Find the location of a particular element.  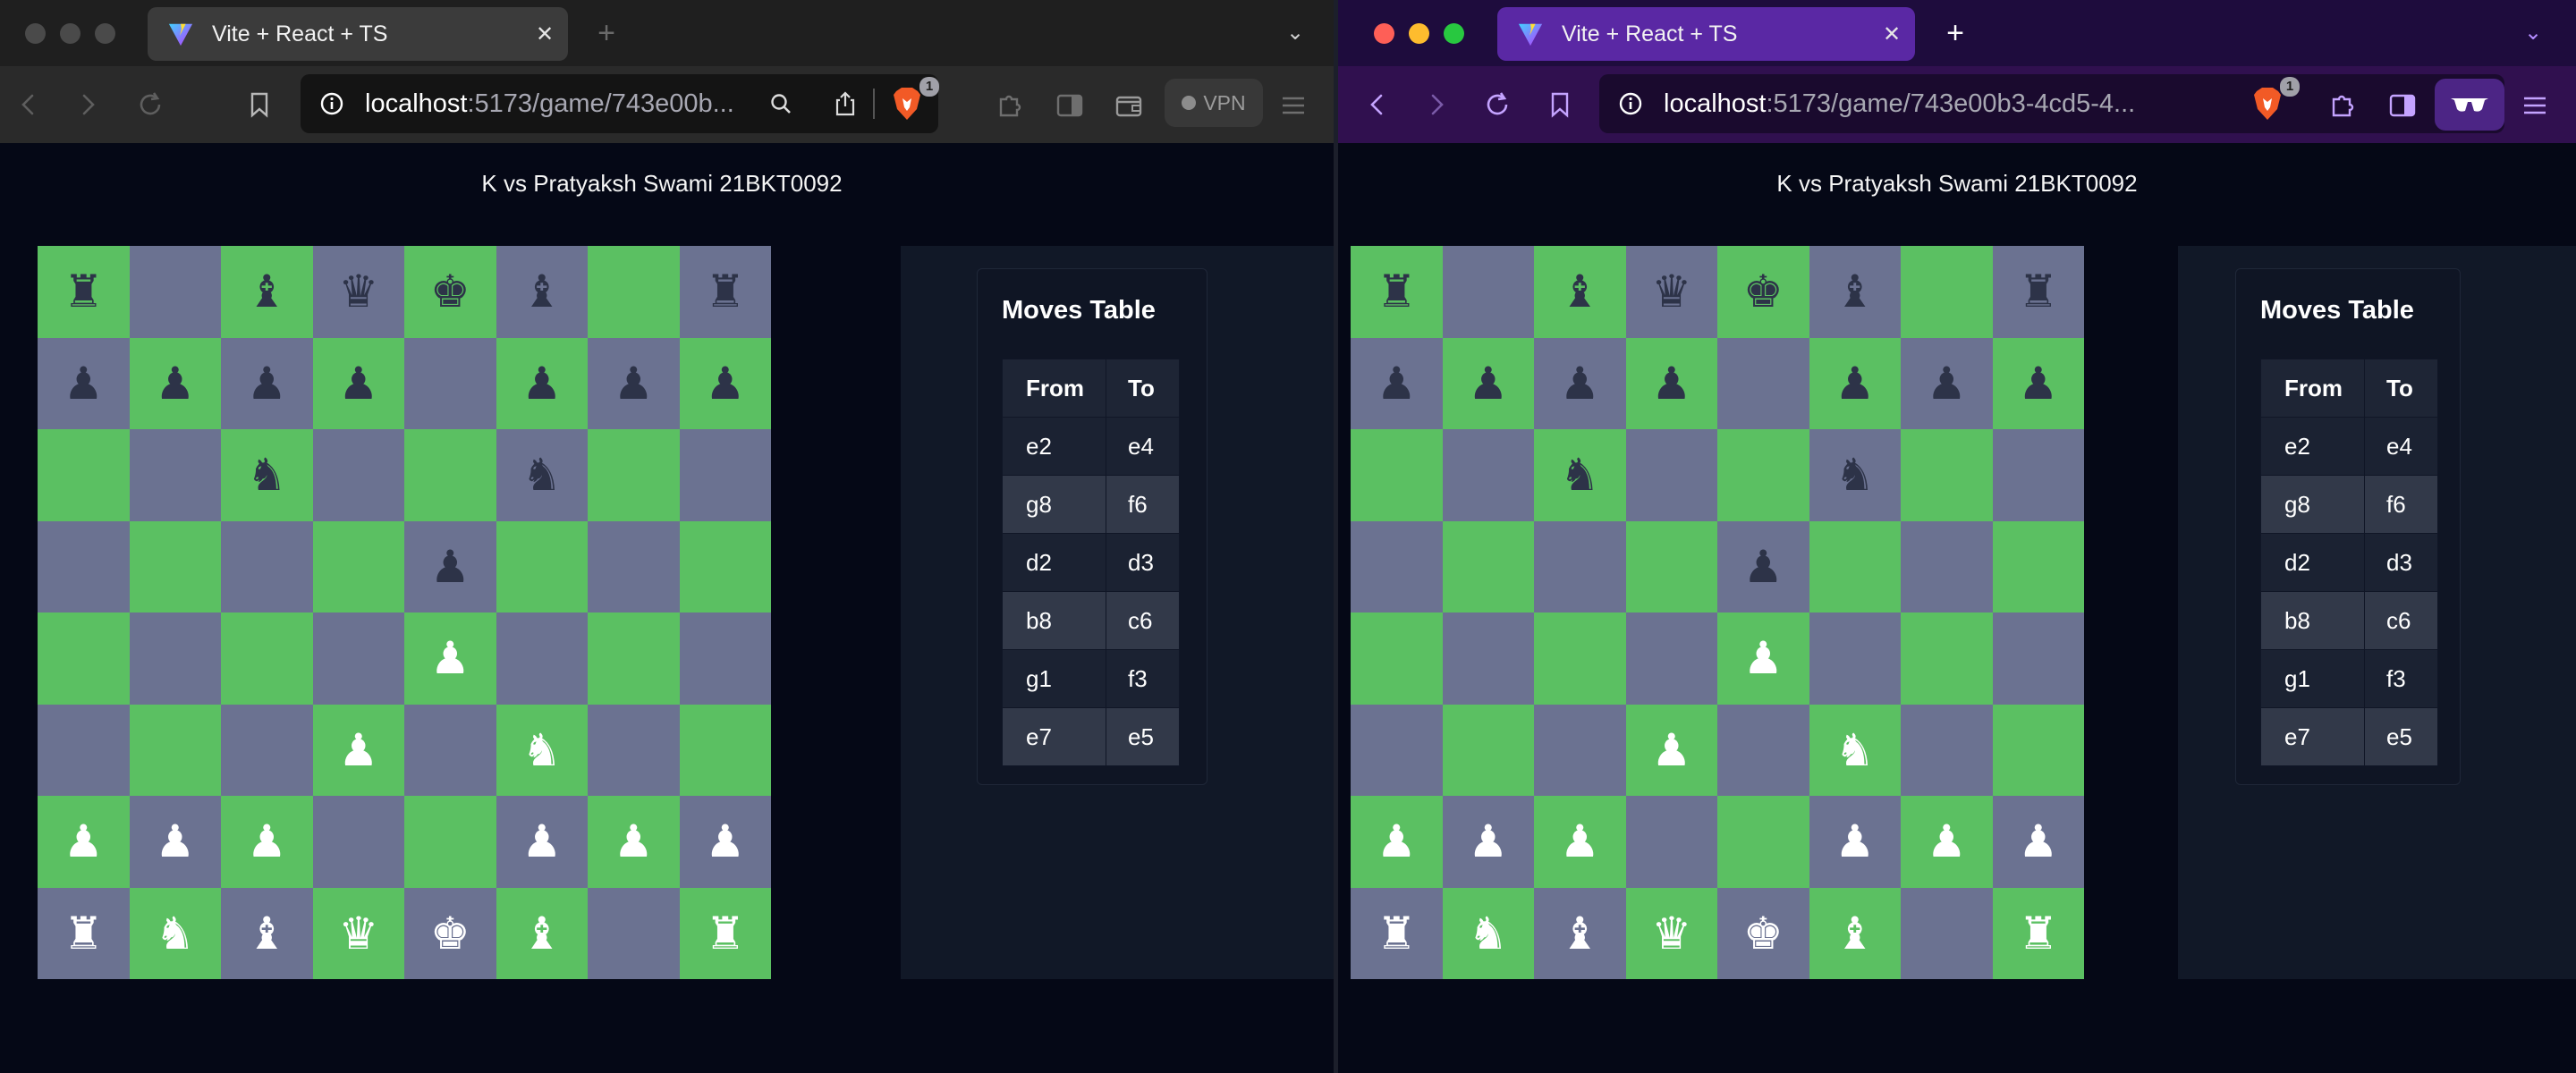

square-d2 is located at coordinates (1671, 842).